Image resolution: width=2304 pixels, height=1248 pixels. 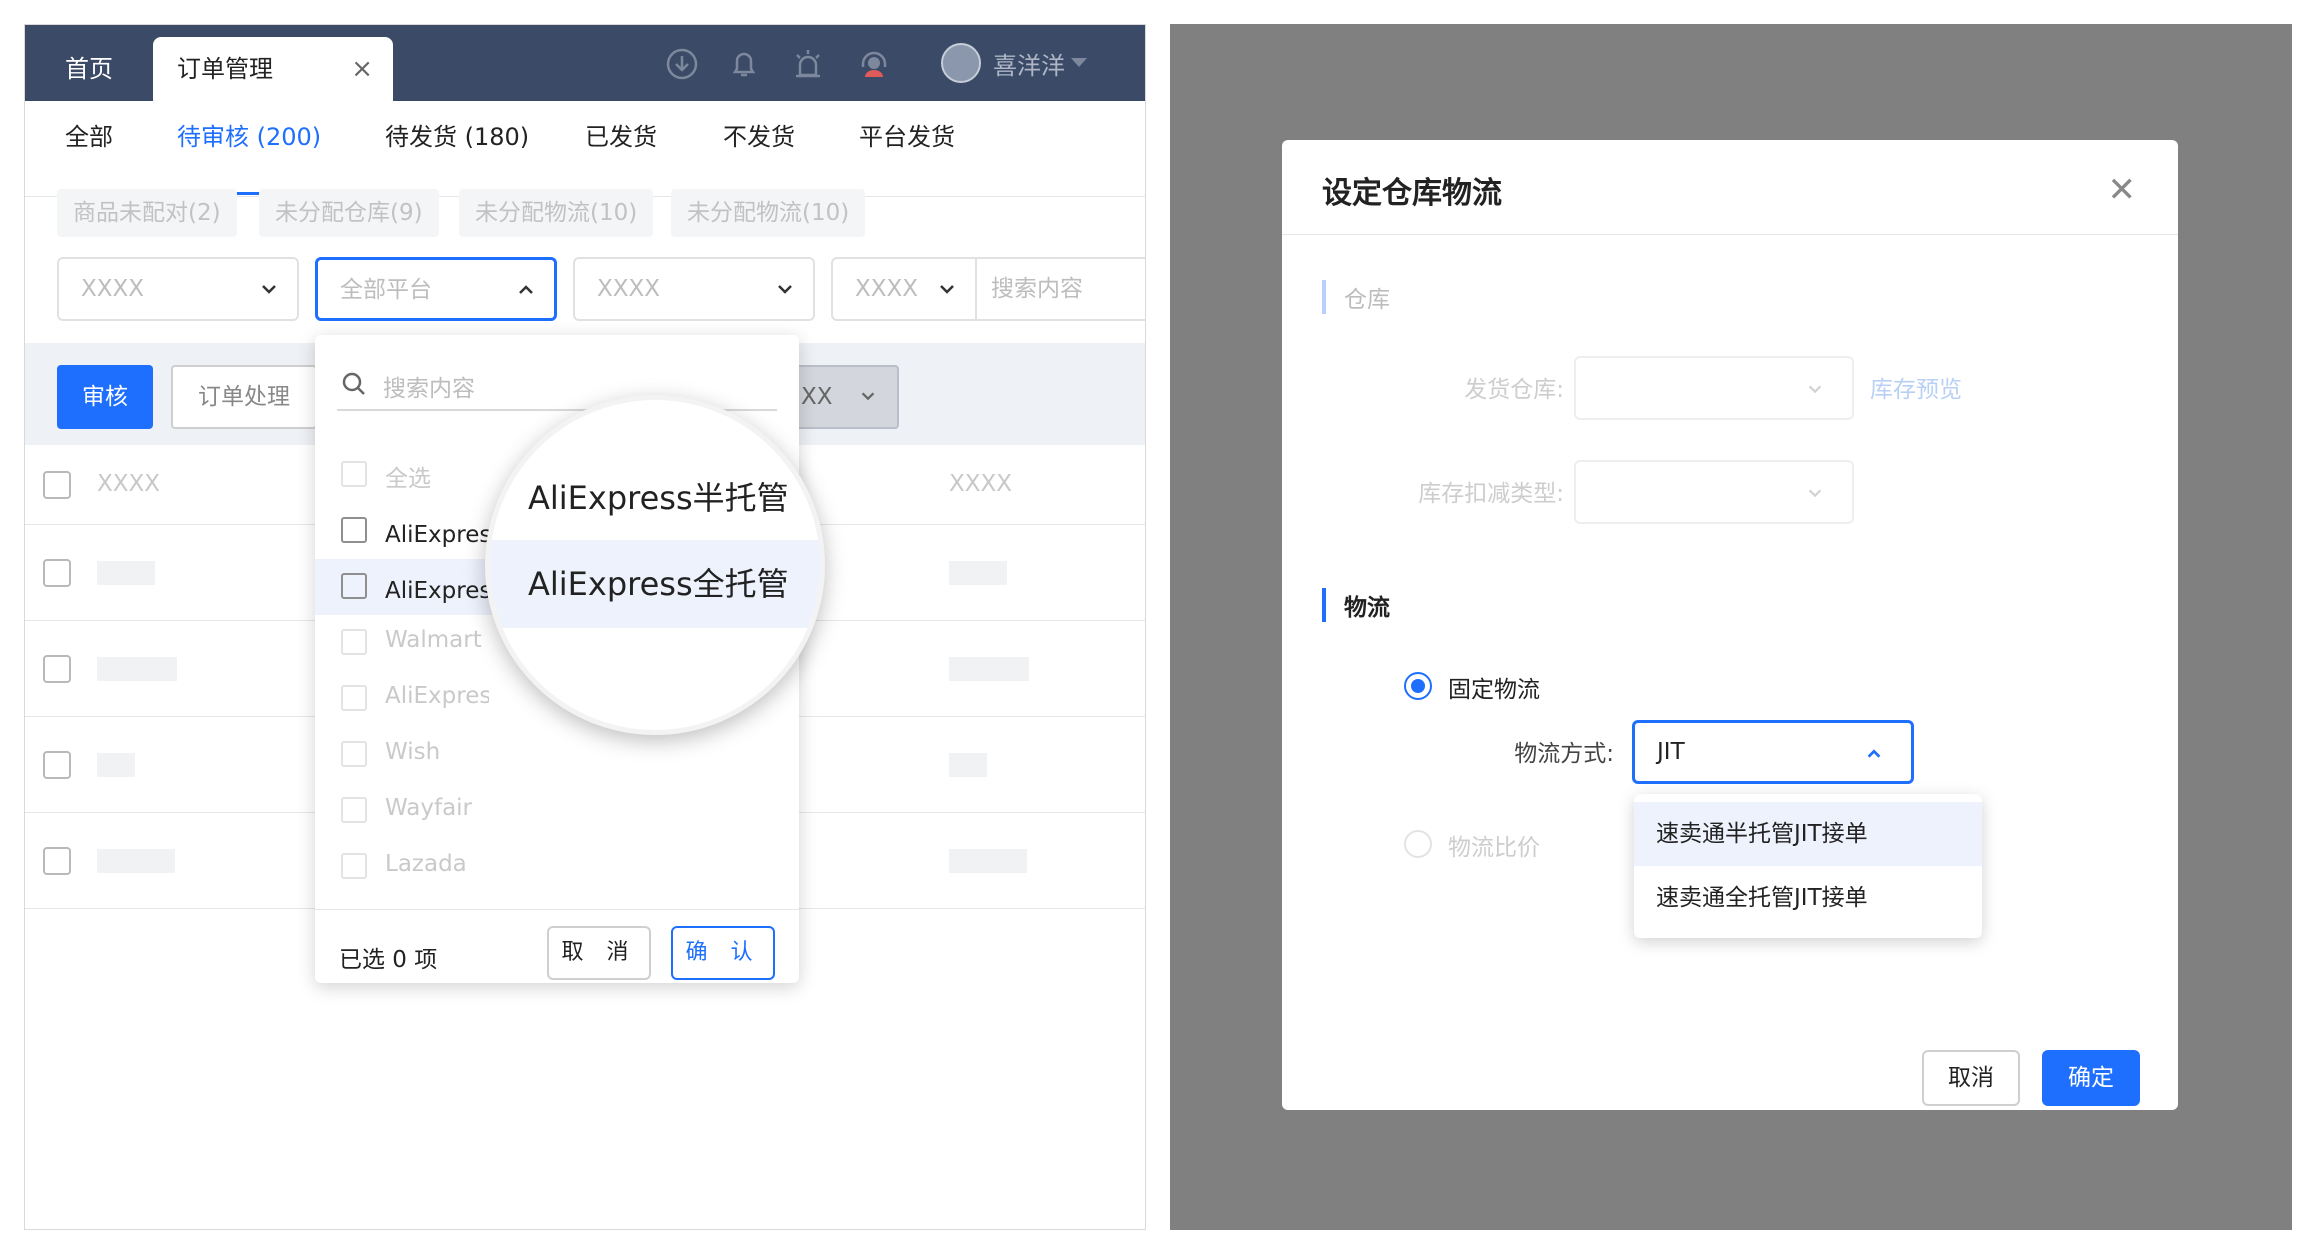 I want to click on tab-pending-ship: 待发货 (180), so click(x=457, y=137).